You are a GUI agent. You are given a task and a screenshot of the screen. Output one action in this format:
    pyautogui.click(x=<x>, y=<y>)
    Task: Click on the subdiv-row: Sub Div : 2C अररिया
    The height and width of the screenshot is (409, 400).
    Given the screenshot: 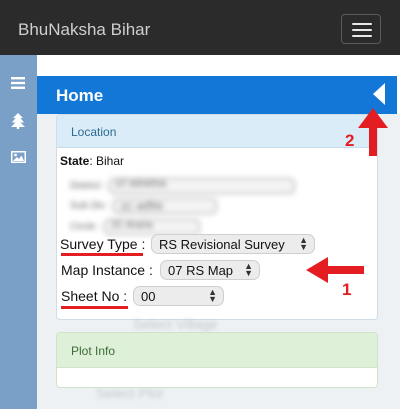 What is the action you would take?
    pyautogui.click(x=144, y=206)
    